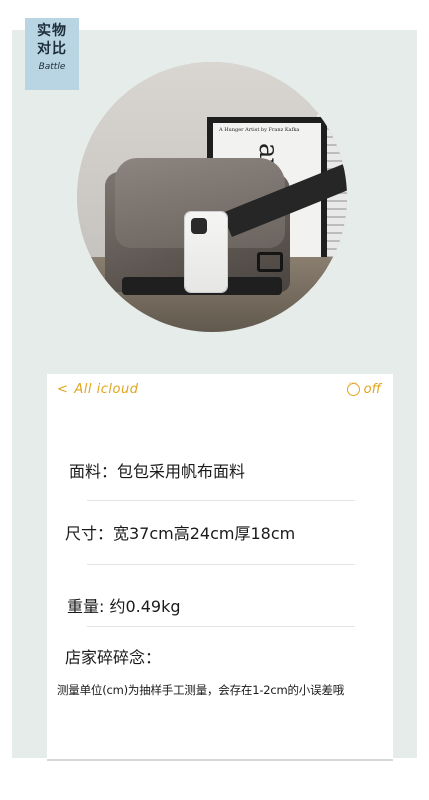 The width and height of the screenshot is (429, 800). What do you see at coordinates (157, 471) in the screenshot?
I see `material-text: 面料：包包采用帆布面料` at bounding box center [157, 471].